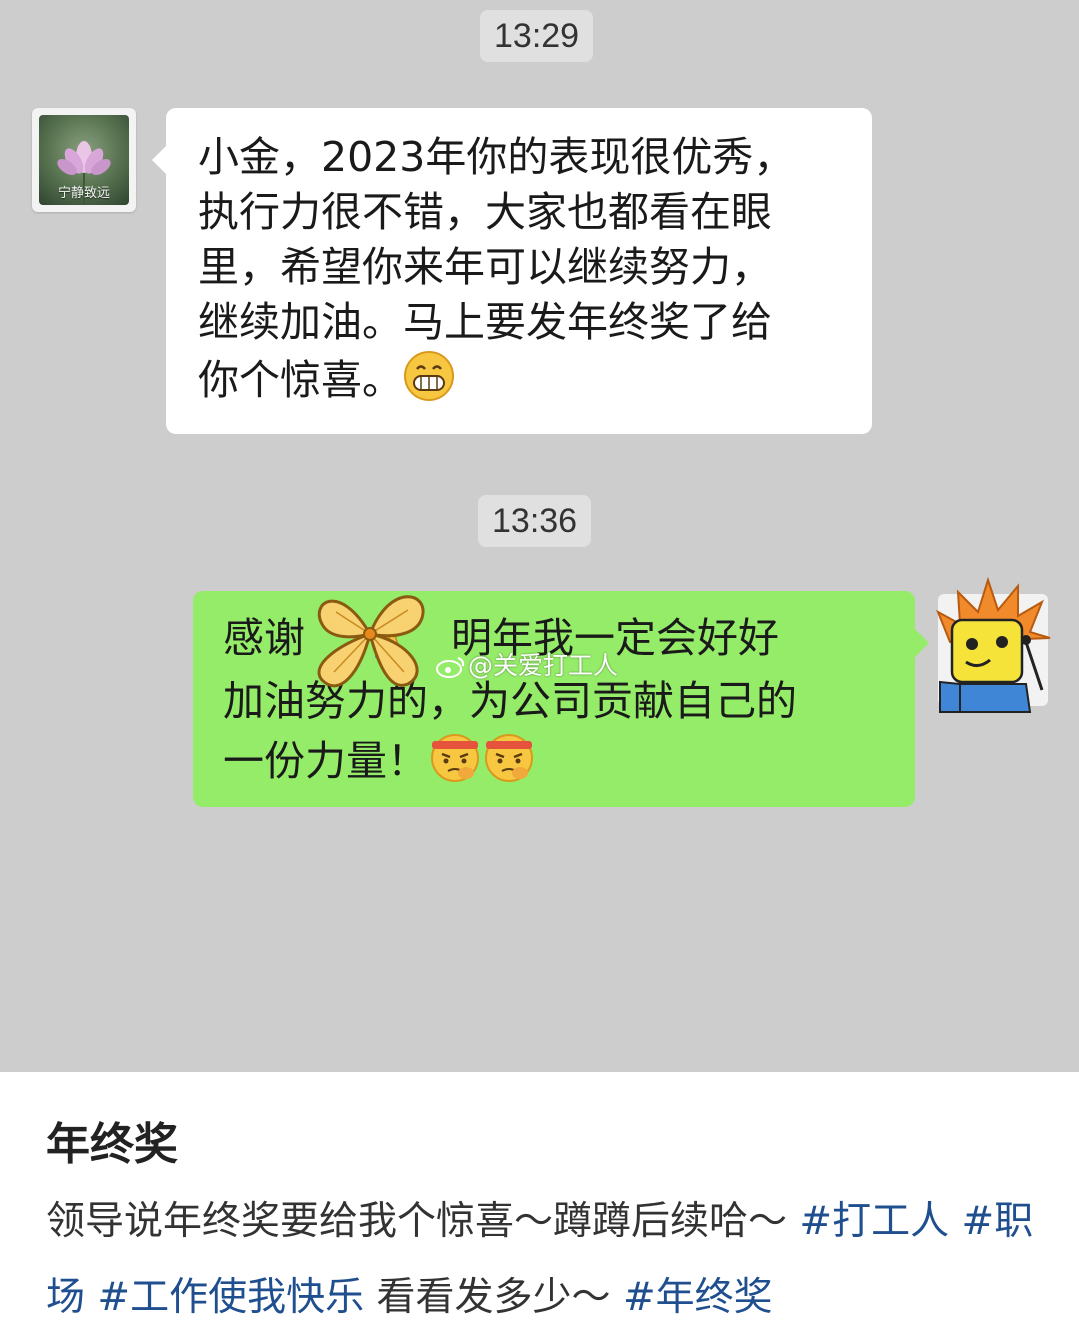  What do you see at coordinates (429, 383) in the screenshot?
I see `grin-emoji-icon` at bounding box center [429, 383].